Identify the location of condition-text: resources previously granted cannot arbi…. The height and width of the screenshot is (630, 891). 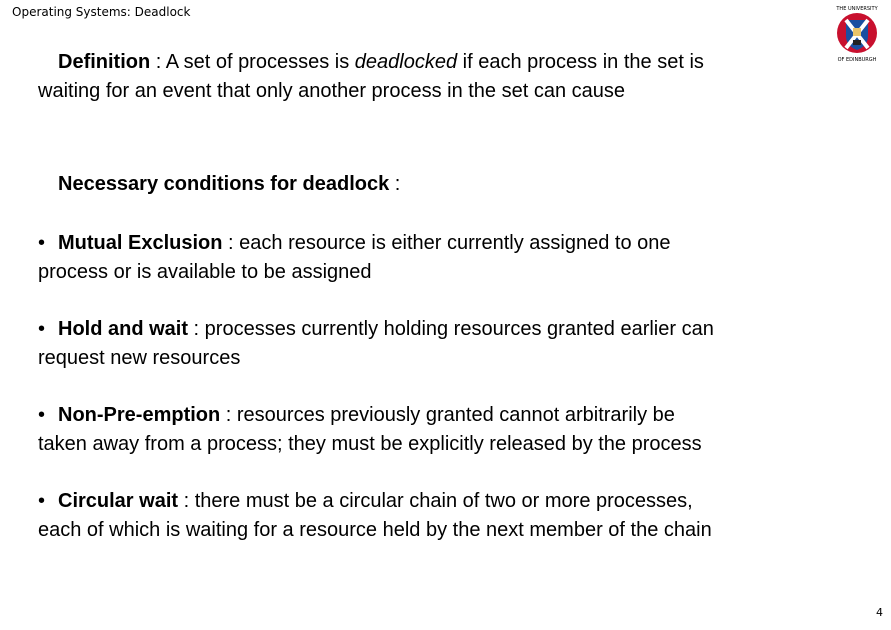
(455, 415).